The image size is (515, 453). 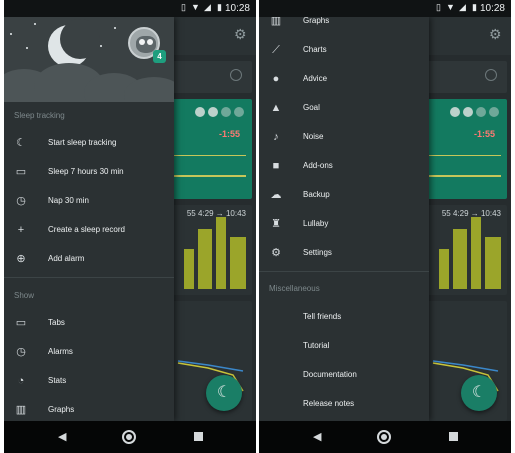 I want to click on menu-start-sleep-tracking: ☾ Start sleep tracking, so click(x=89, y=143).